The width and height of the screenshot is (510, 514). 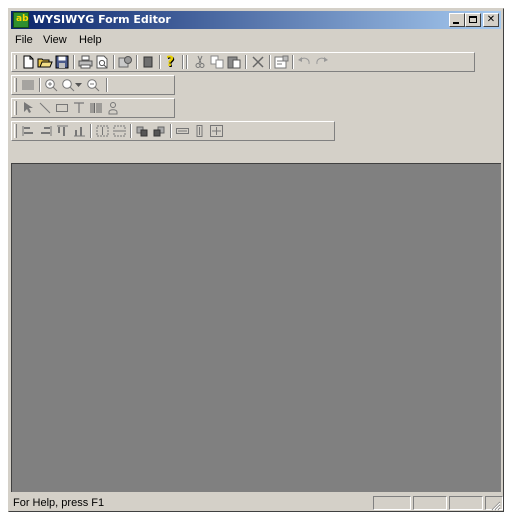 What do you see at coordinates (102, 131) in the screenshot?
I see `center-horizontal-icon` at bounding box center [102, 131].